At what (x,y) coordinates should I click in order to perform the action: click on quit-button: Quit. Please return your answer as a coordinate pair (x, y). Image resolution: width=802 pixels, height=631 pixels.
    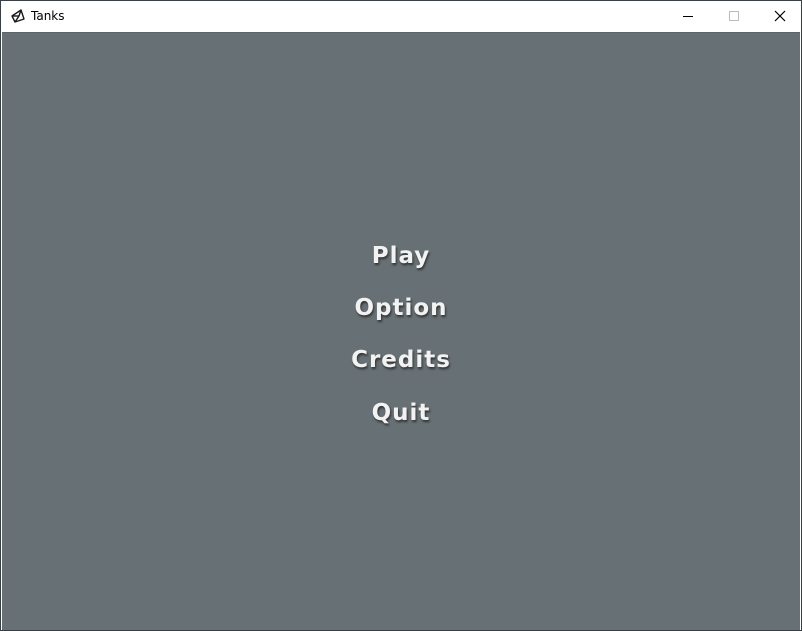
    Looking at the image, I should click on (401, 413).